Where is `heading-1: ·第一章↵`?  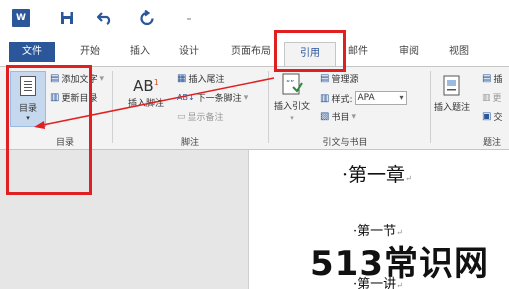
heading-1: ·第一章↵ is located at coordinates (377, 173).